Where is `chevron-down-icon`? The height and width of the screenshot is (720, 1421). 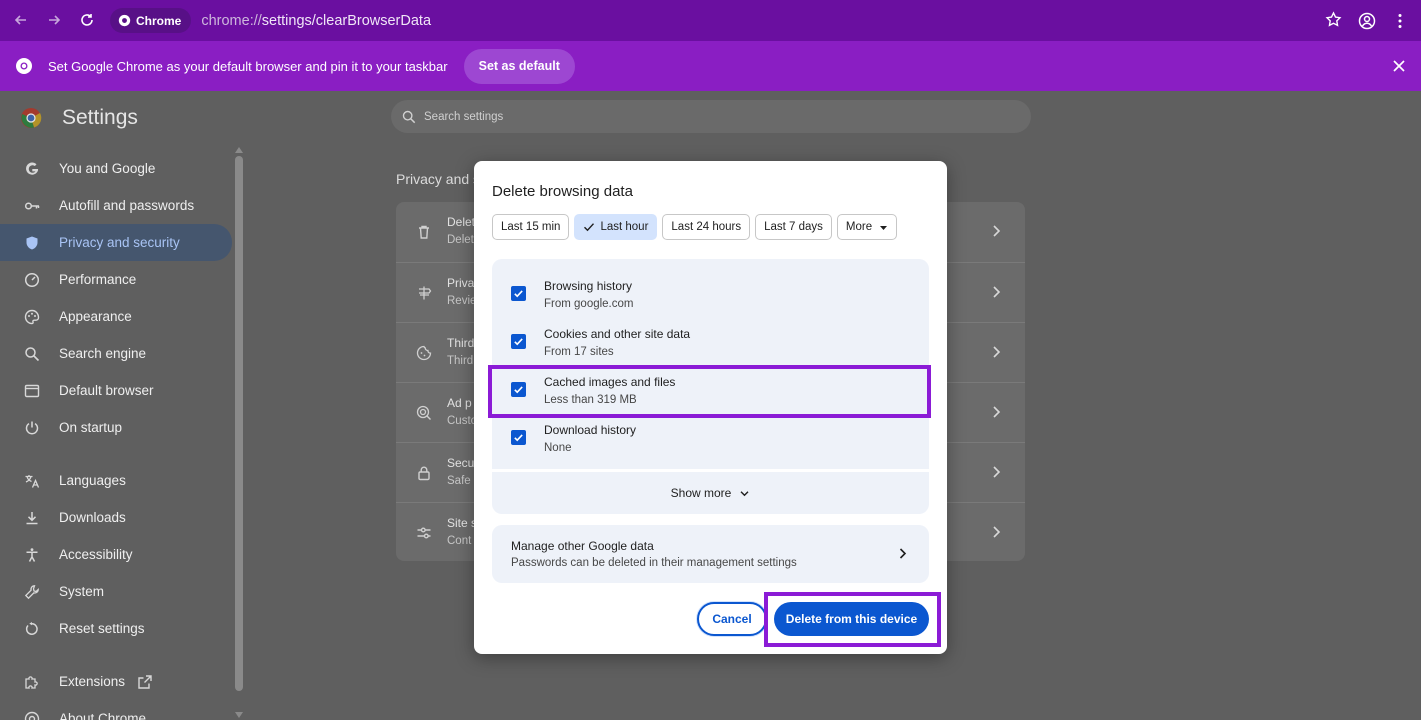
chevron-down-icon is located at coordinates (744, 493).